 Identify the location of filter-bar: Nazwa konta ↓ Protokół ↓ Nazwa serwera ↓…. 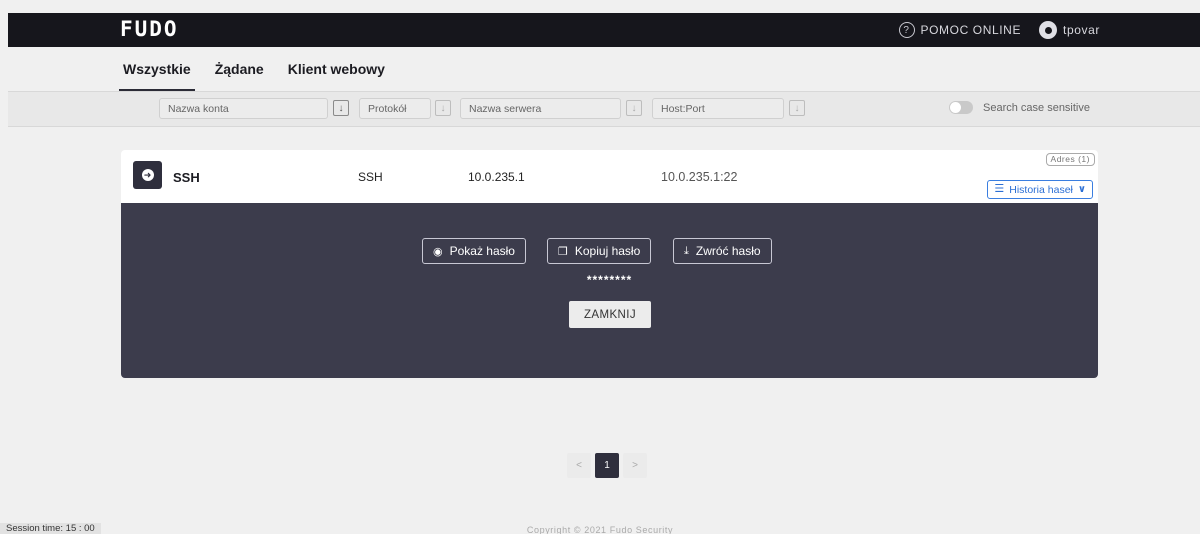
(604, 109).